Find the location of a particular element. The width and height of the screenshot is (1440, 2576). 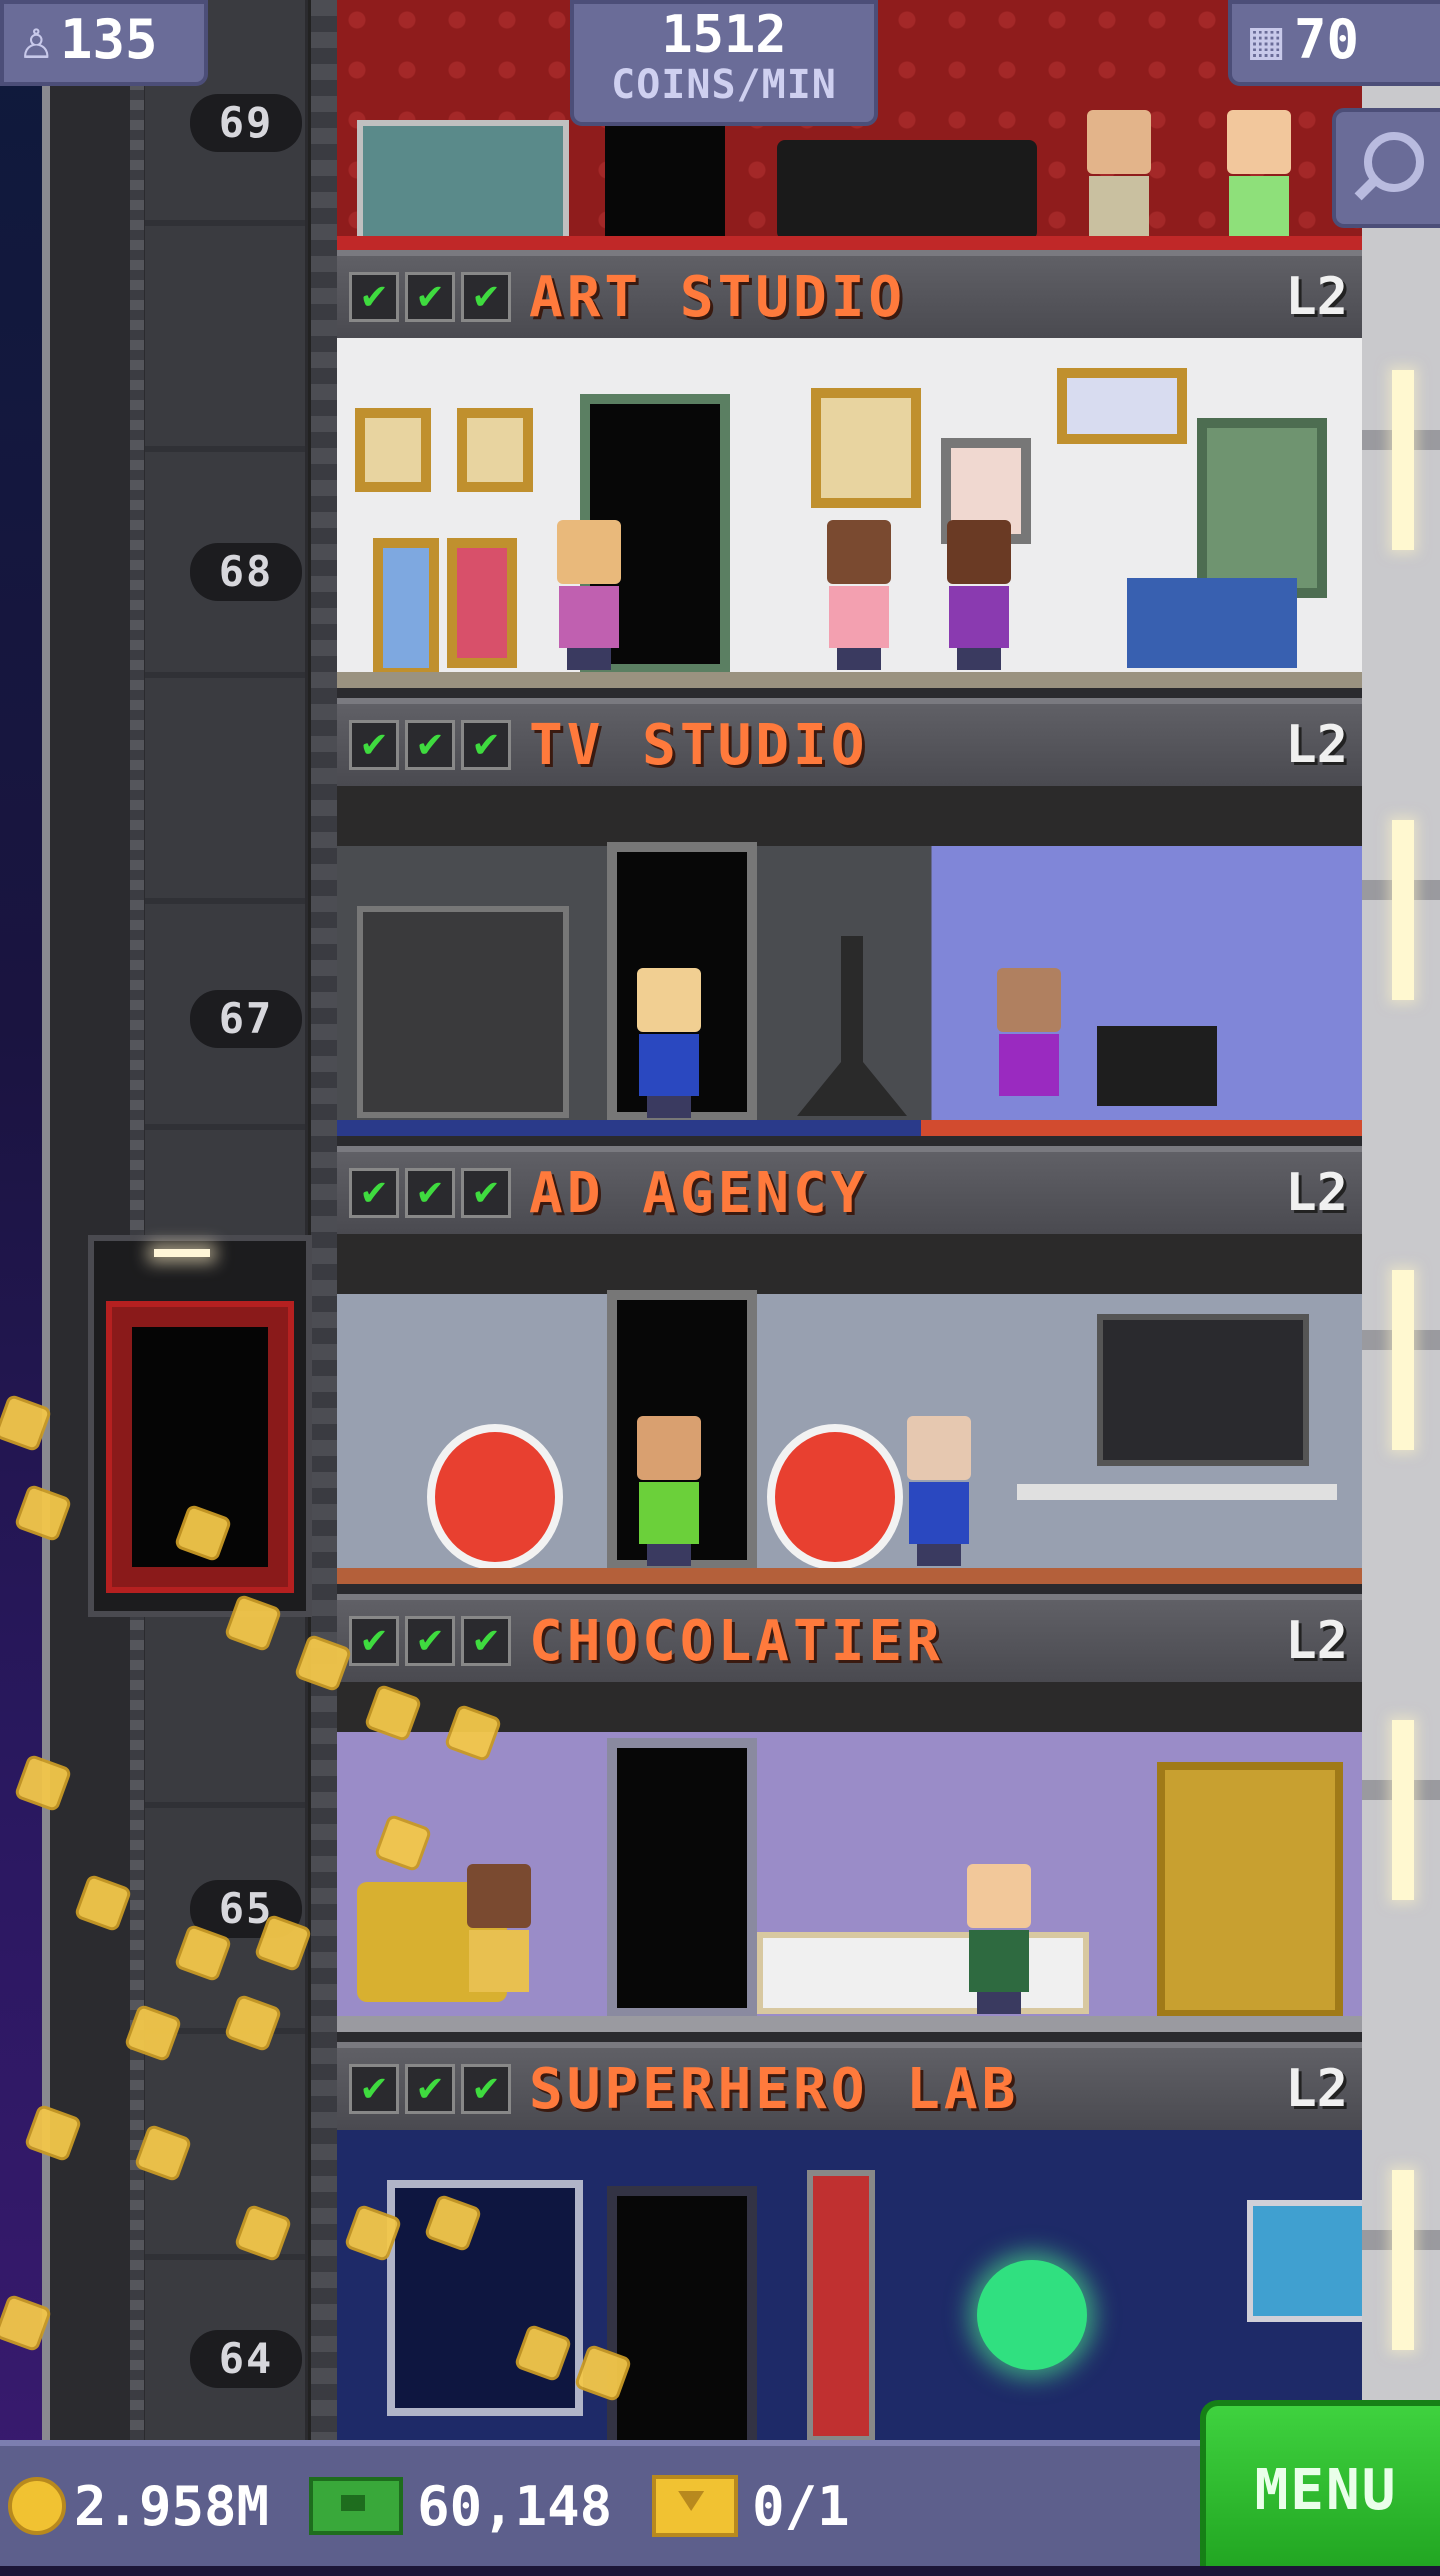

tickets-value: 0/1 is located at coordinates (801, 2506).